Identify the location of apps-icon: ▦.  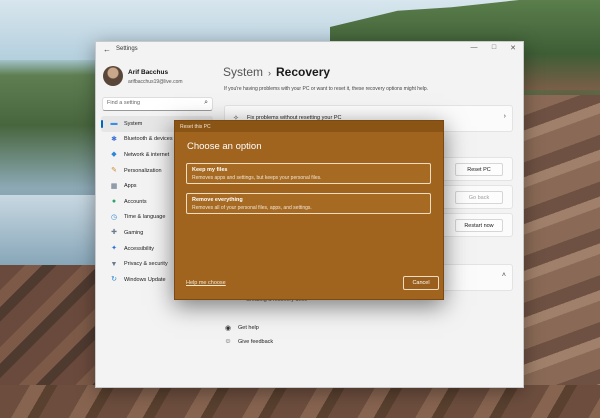
(114, 186).